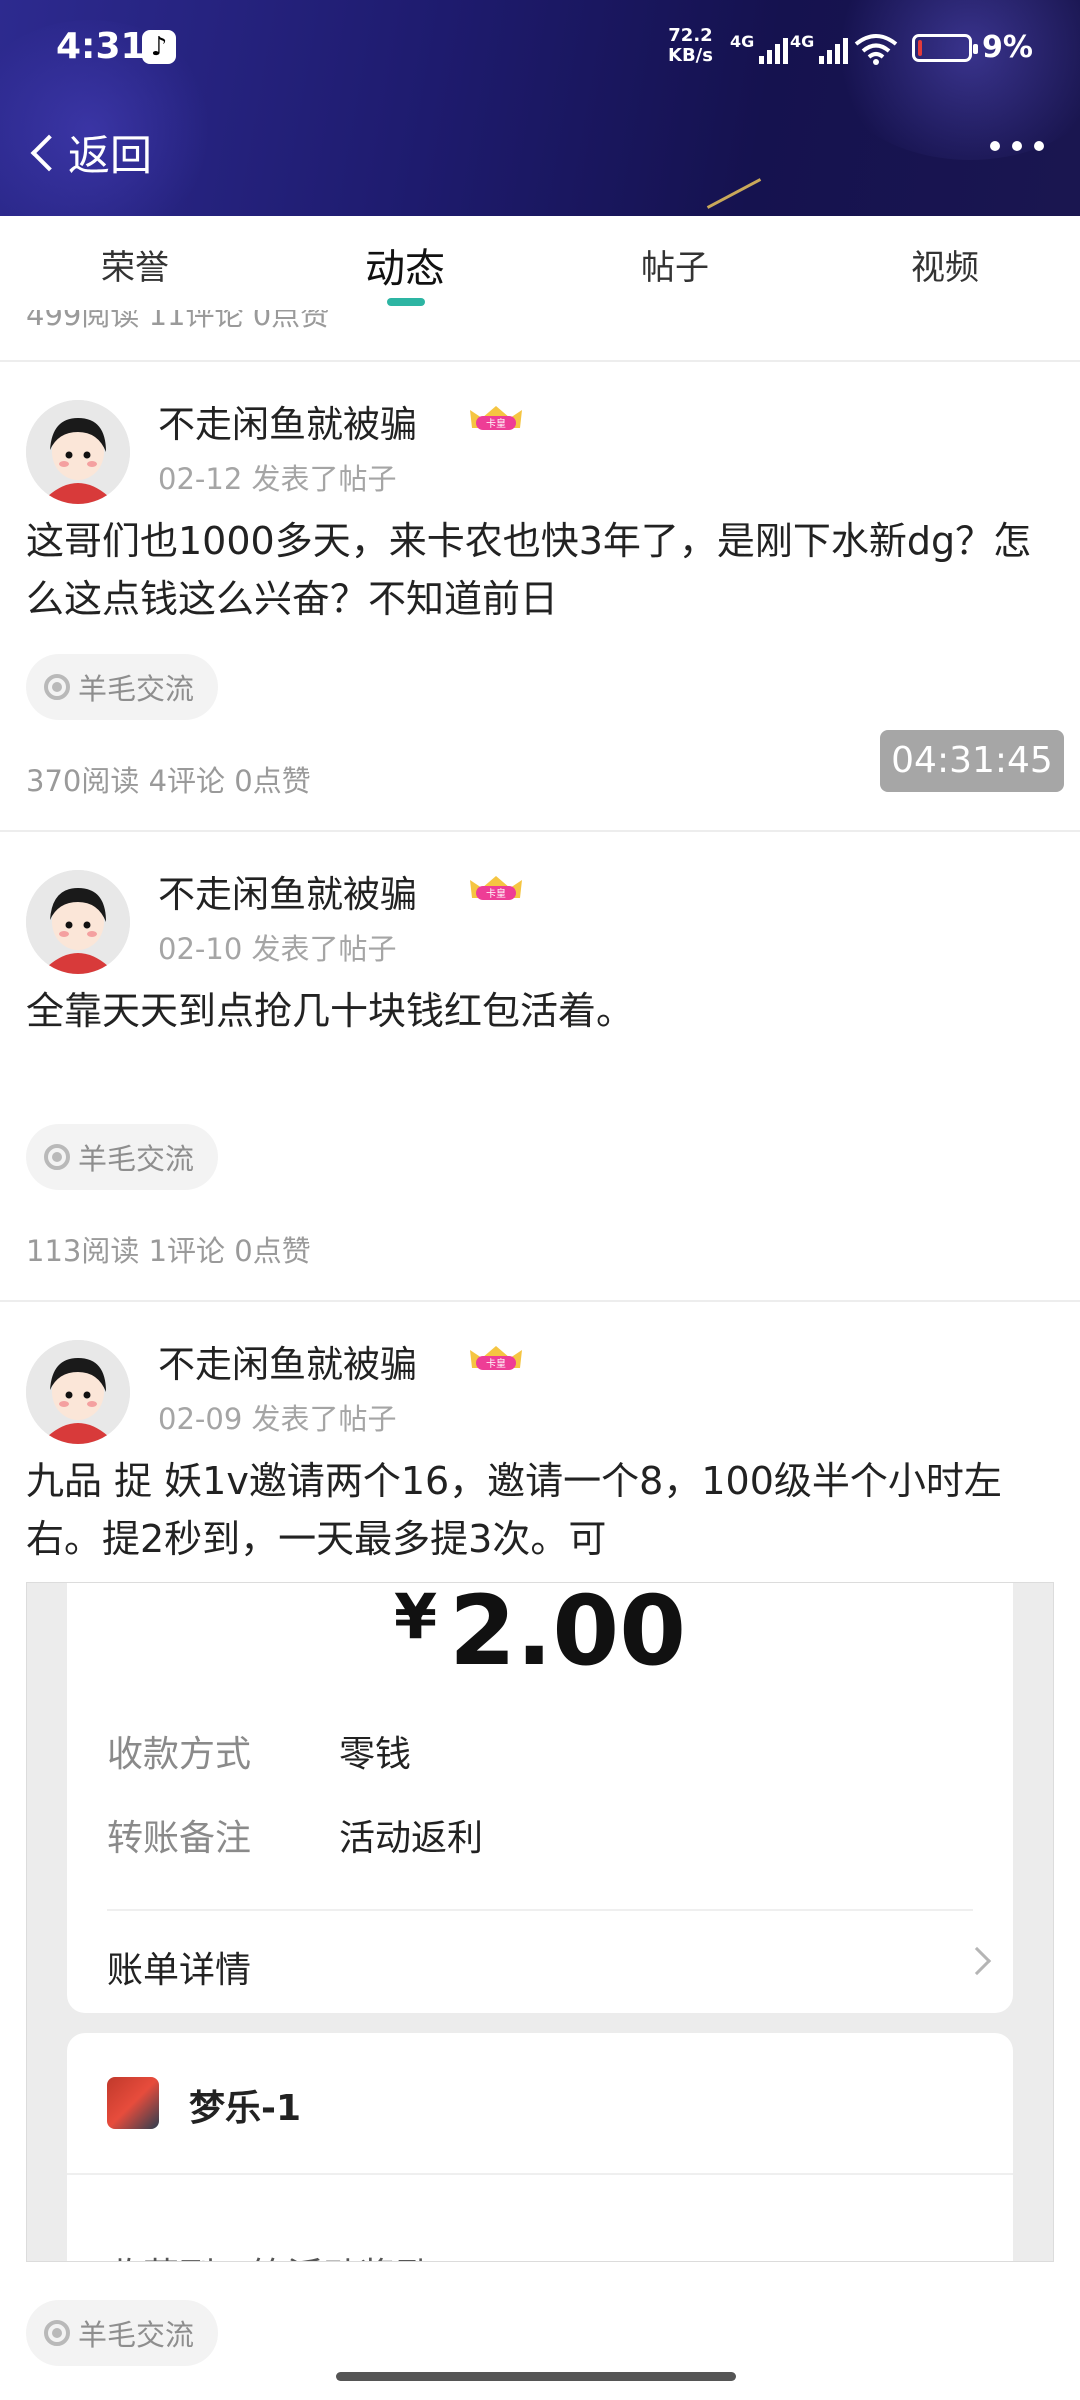 The height and width of the screenshot is (2400, 1080). I want to click on post-date: 02-09, so click(200, 1419).